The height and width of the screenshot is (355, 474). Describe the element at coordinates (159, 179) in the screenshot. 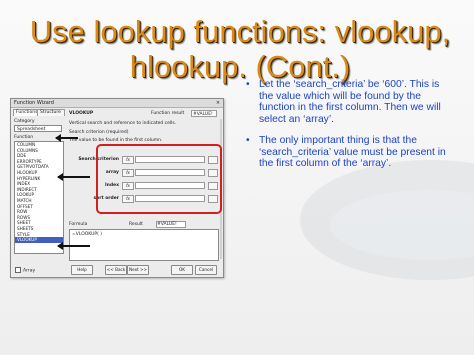

I see `argument-highlight-box` at that location.